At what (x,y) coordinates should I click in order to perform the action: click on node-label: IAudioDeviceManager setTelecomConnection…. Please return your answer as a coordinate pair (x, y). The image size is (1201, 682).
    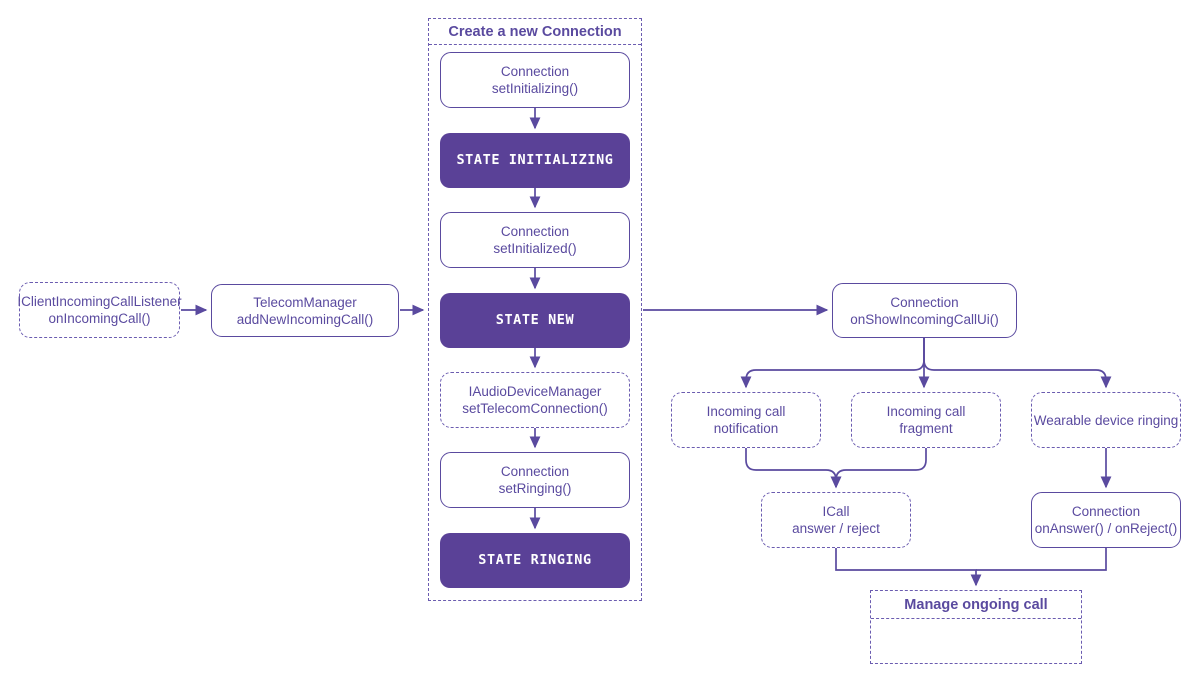
    Looking at the image, I should click on (535, 400).